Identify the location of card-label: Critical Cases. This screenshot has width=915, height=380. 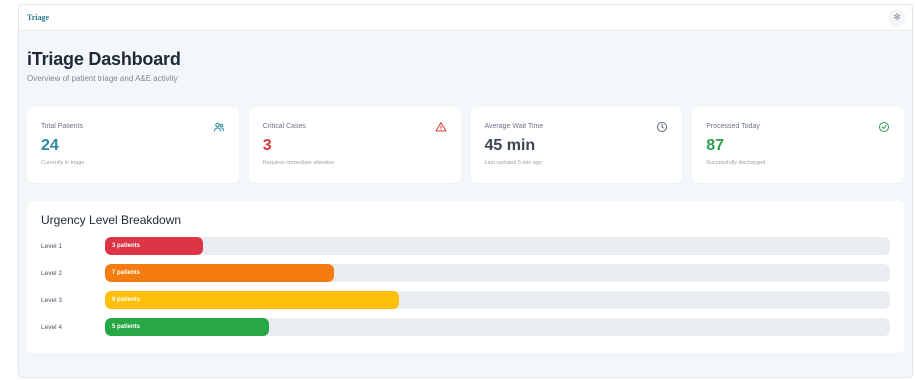
(284, 126).